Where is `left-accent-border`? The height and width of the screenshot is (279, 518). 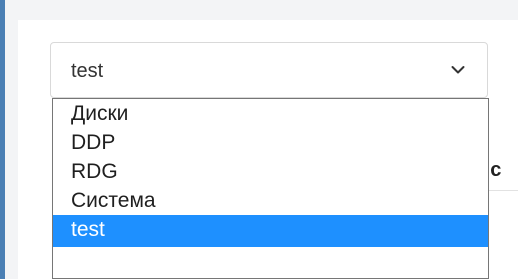
left-accent-border is located at coordinates (2, 139).